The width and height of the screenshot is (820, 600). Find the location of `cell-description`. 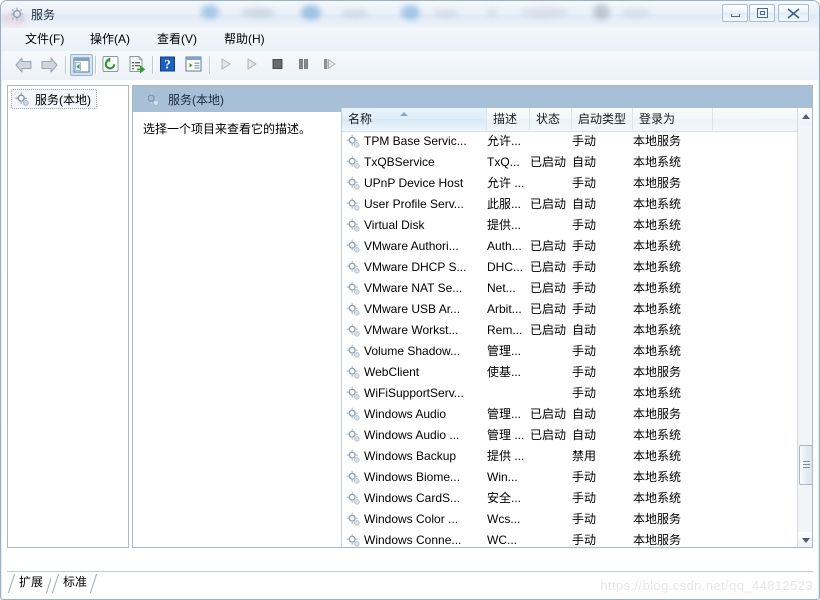

cell-description is located at coordinates (507, 393).